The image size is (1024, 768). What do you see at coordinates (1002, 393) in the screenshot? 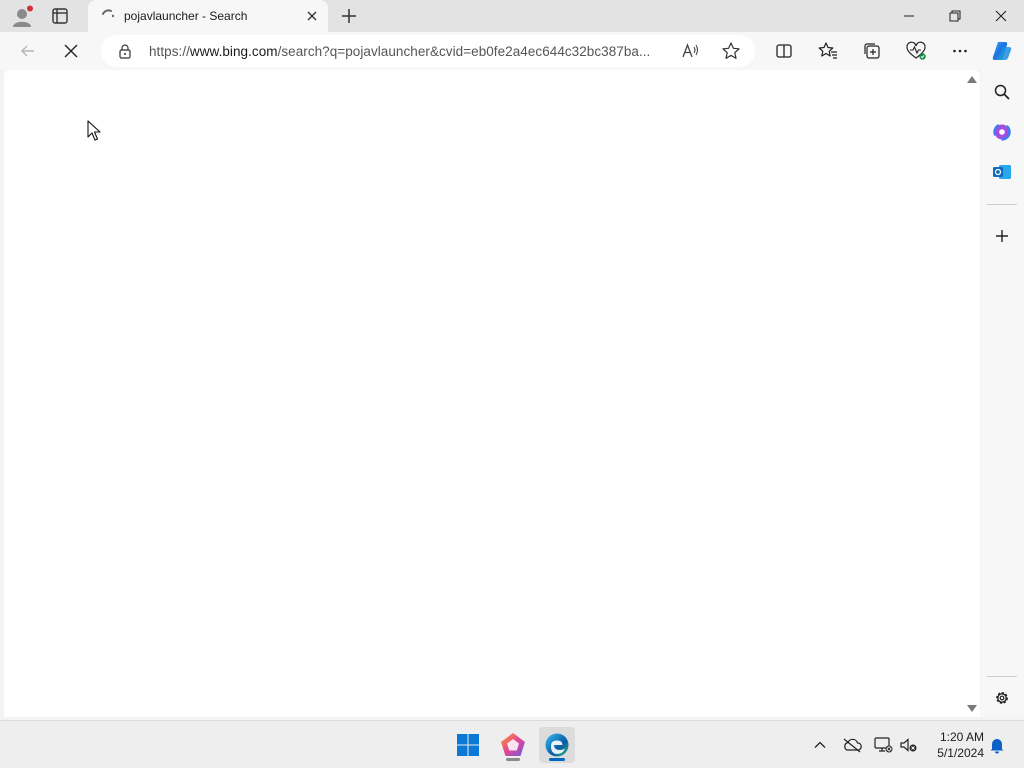
I see `edge-sidebar` at bounding box center [1002, 393].